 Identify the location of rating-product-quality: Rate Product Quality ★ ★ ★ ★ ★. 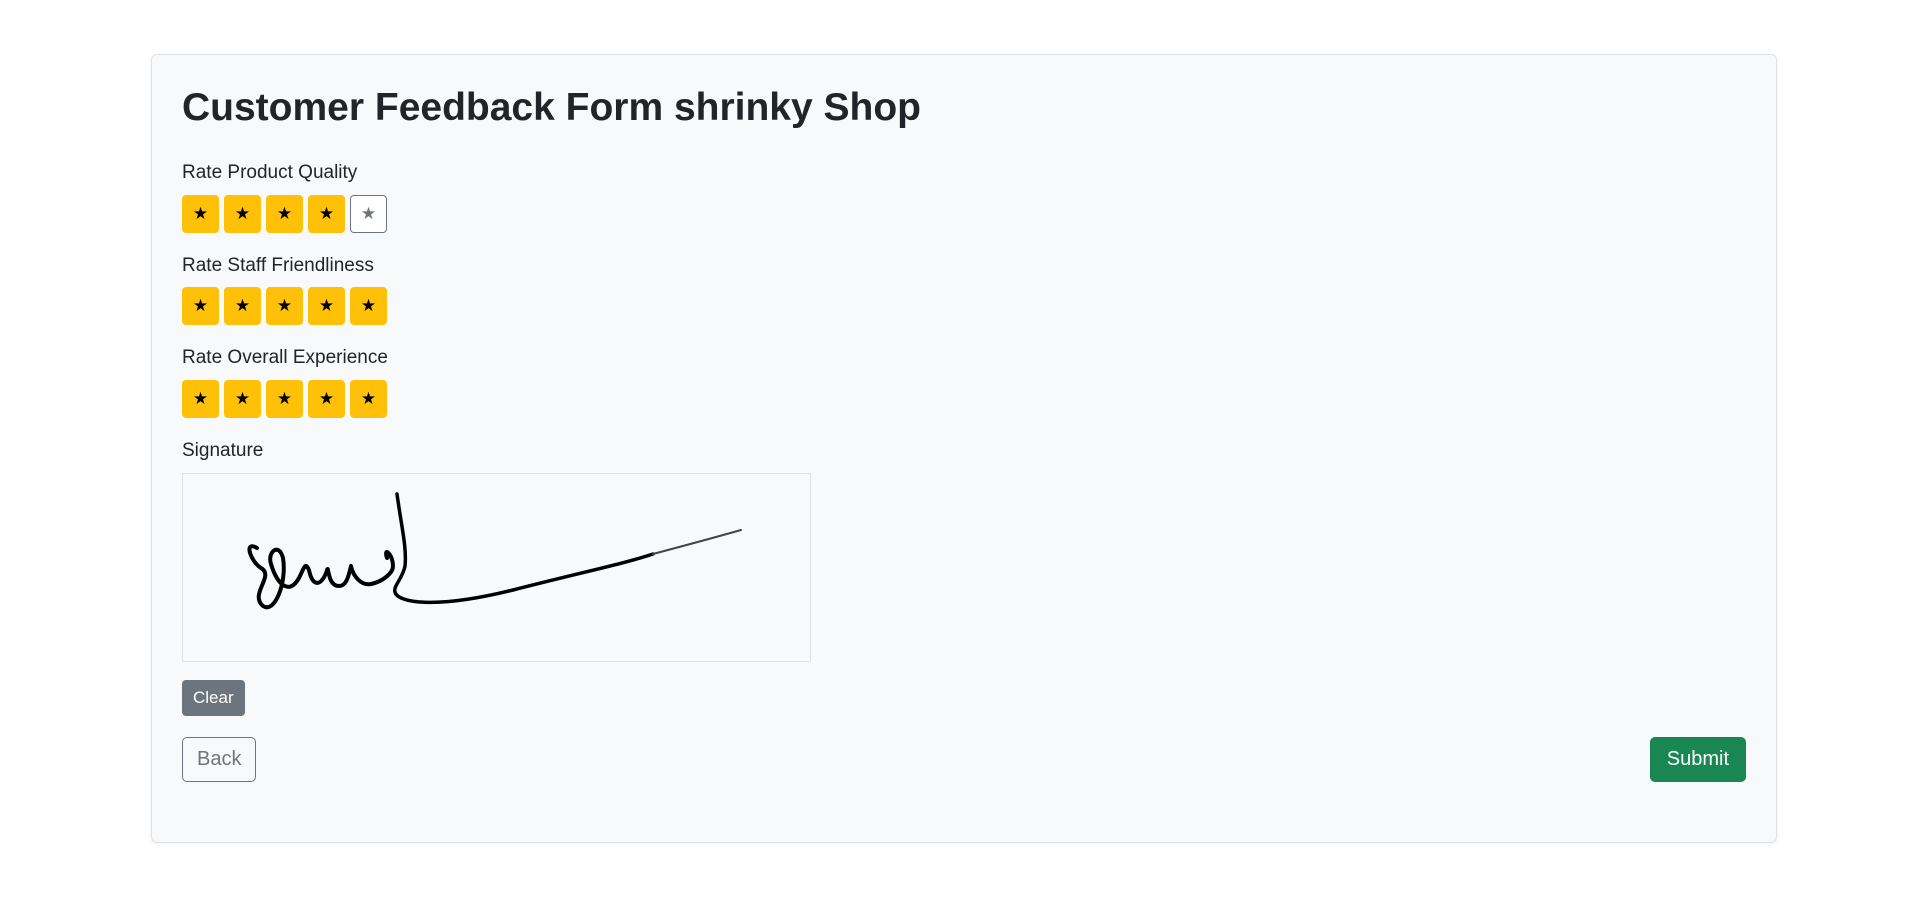
(964, 197).